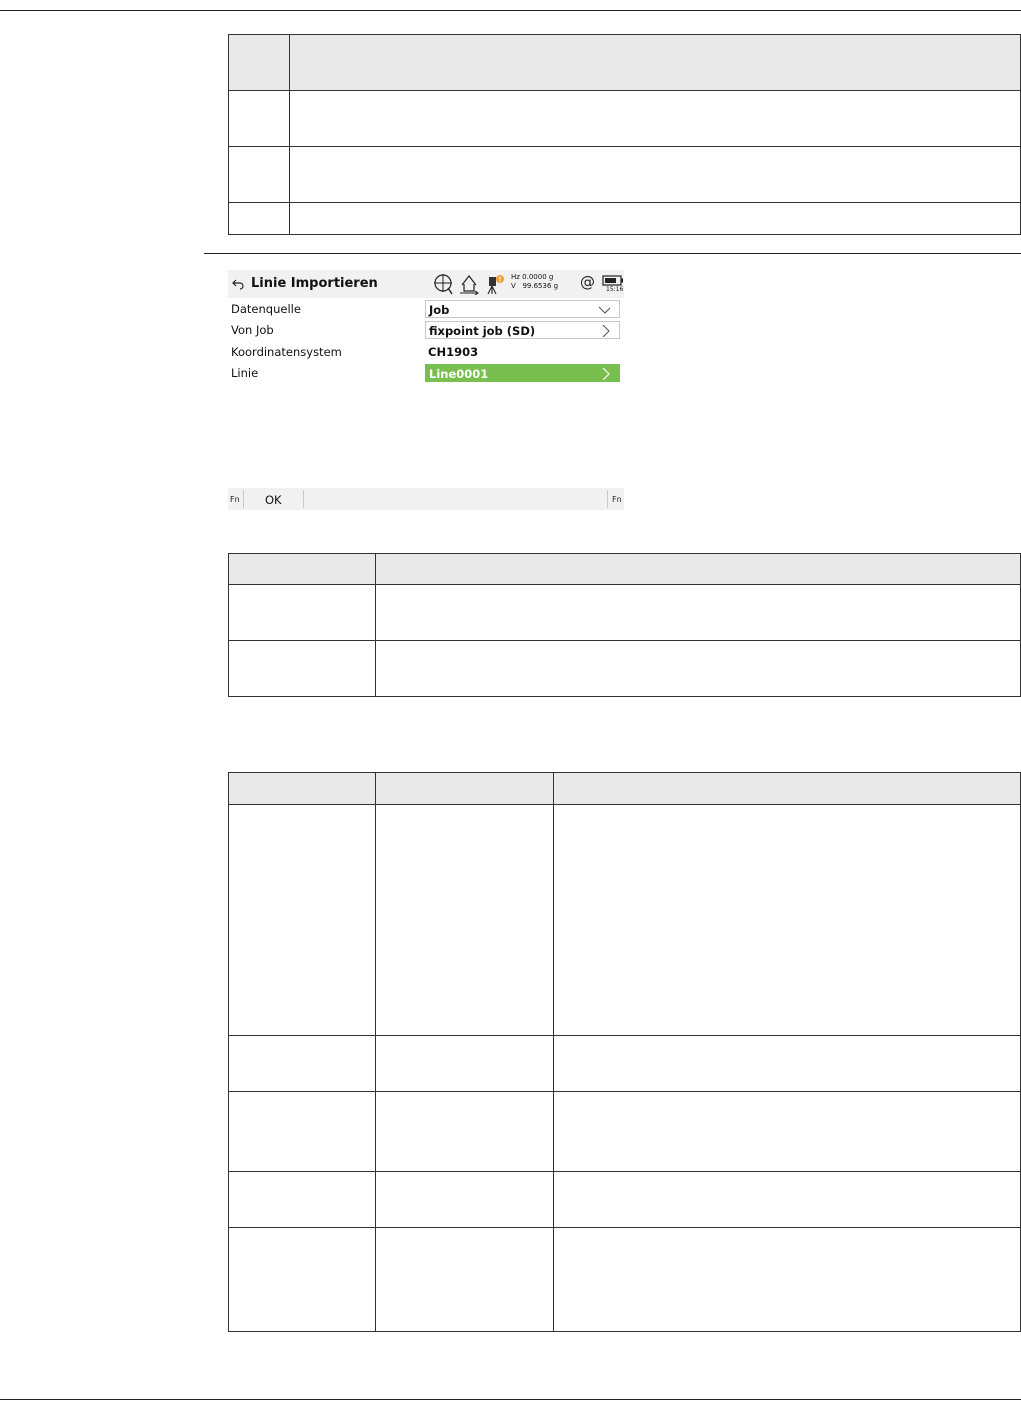 The height and width of the screenshot is (1402, 1021). Describe the element at coordinates (495, 285) in the screenshot. I see `instrument-warning-icon` at that location.